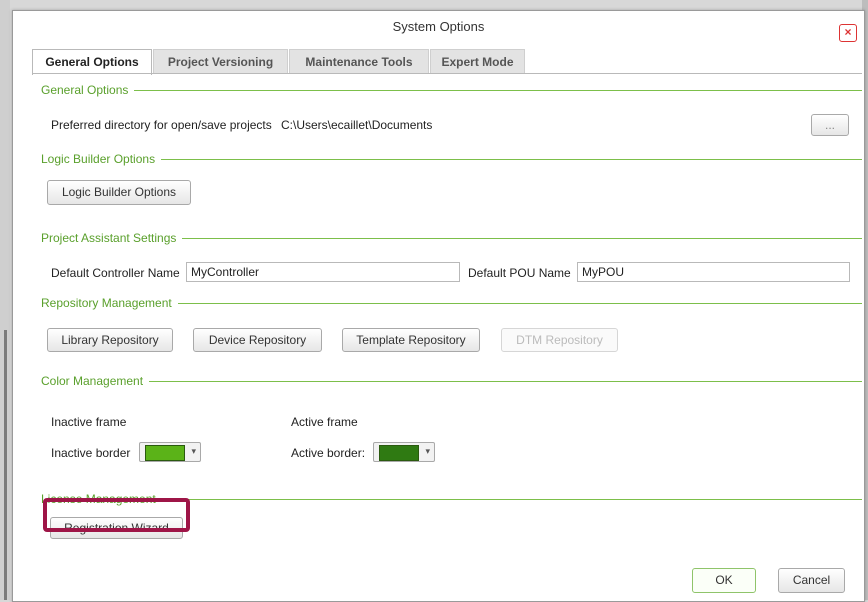 This screenshot has width=868, height=602. What do you see at coordinates (477, 61) in the screenshot?
I see `tab-expert-mode: Expert Mode` at bounding box center [477, 61].